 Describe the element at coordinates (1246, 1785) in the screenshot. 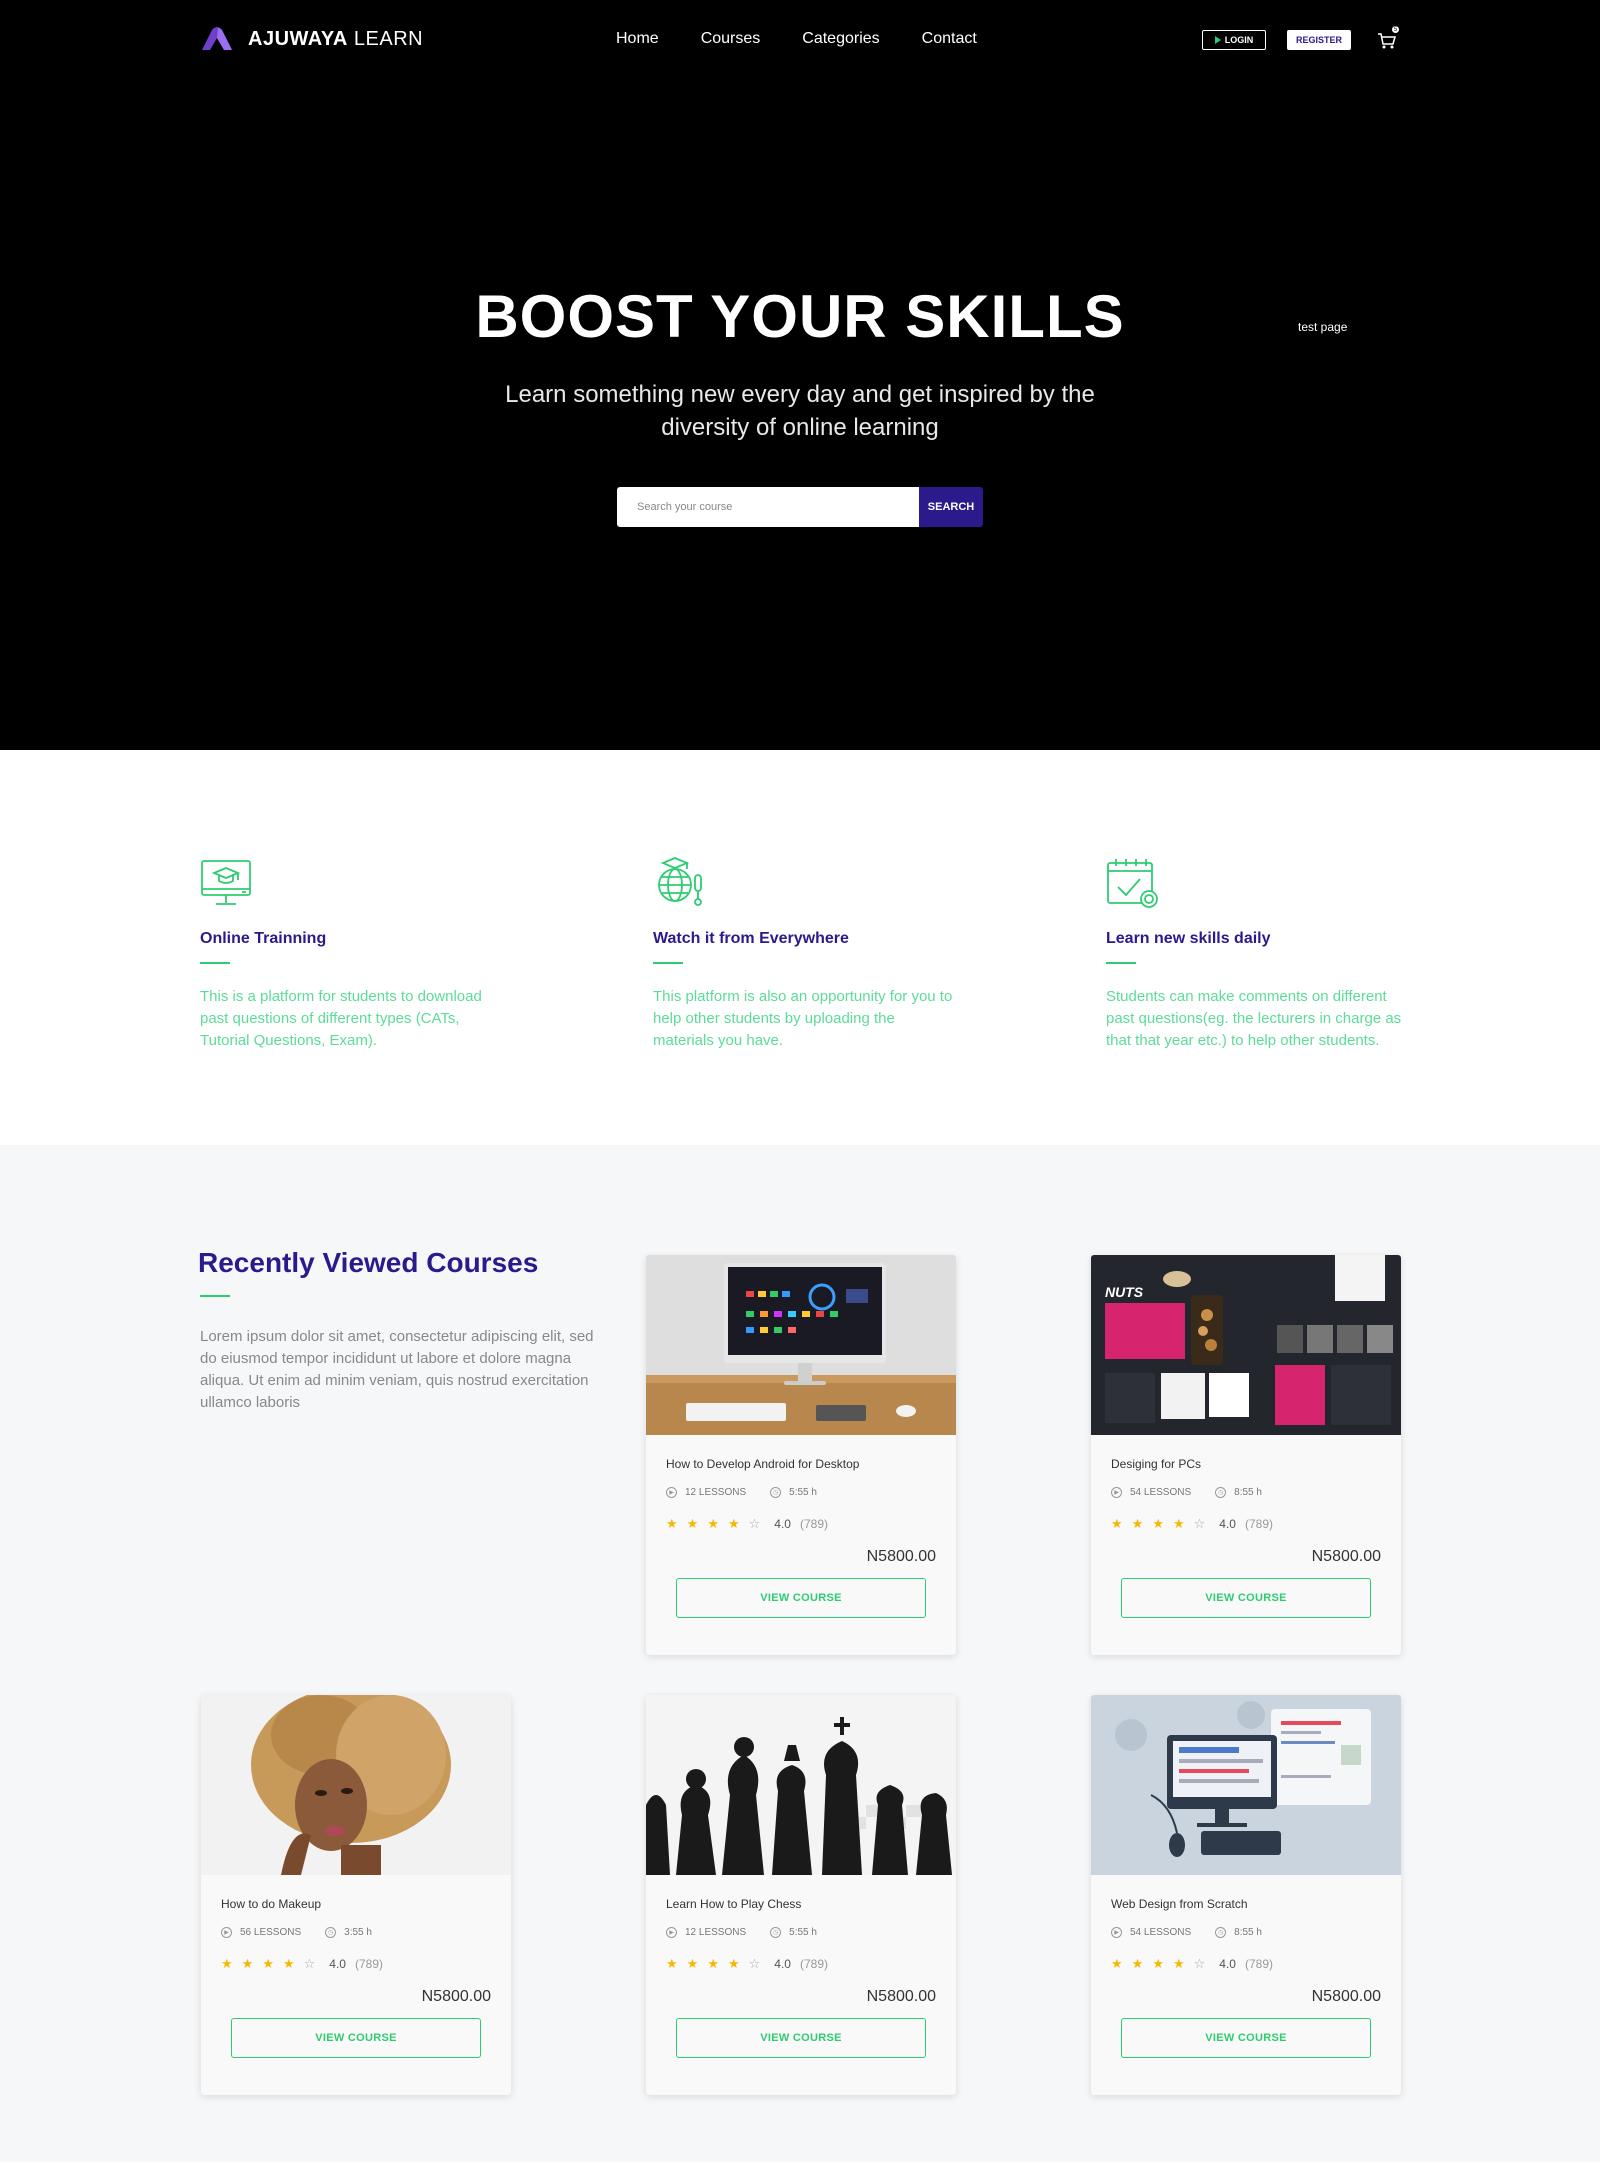

I see `computer-illustration-image` at that location.